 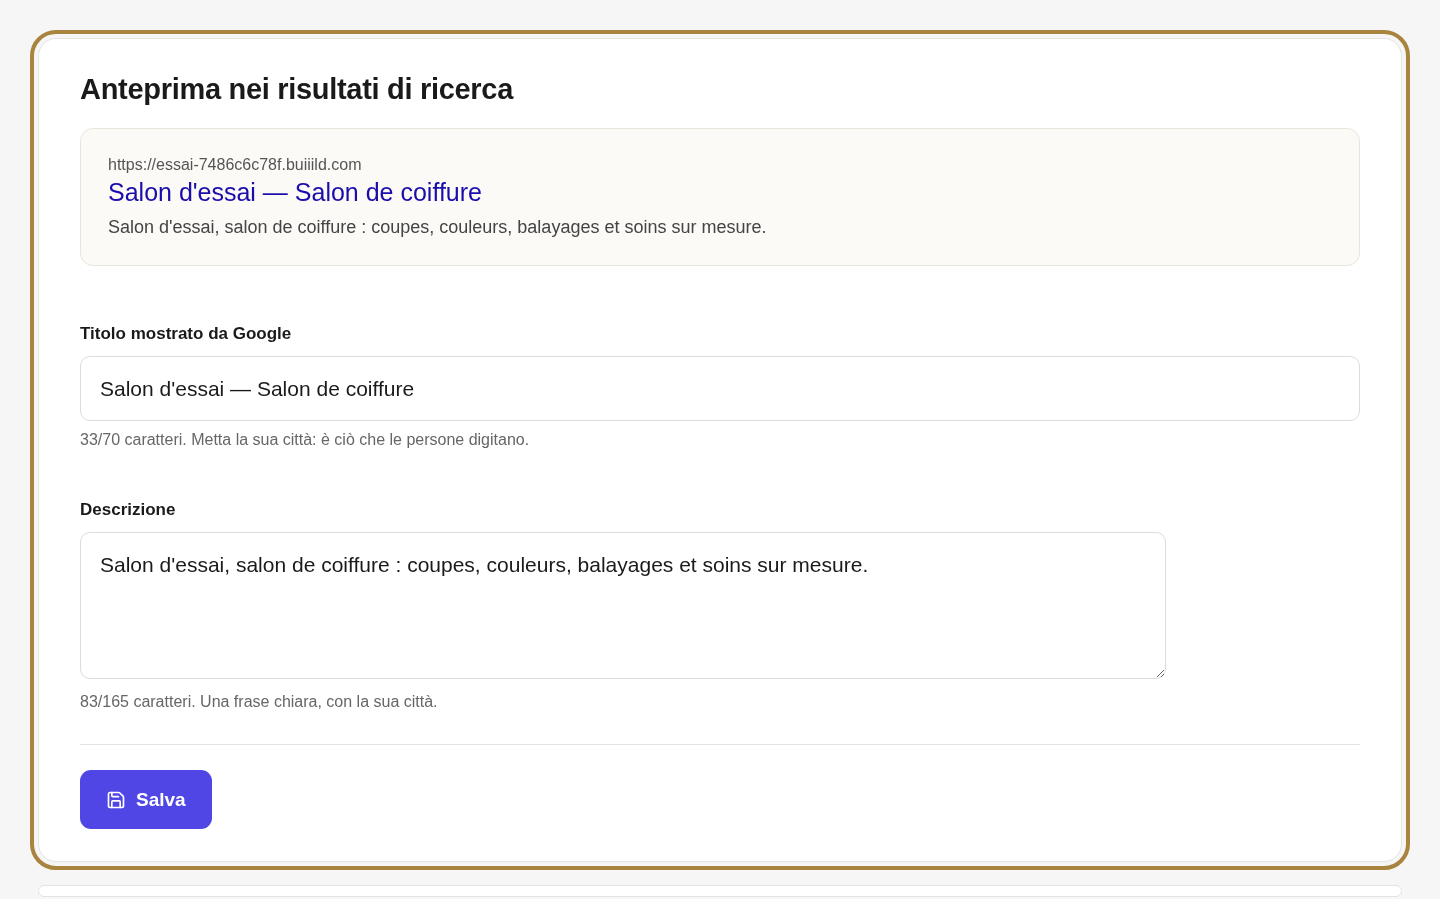 I want to click on card-title: Anteprima nei risultati di ricerca, so click(x=297, y=89).